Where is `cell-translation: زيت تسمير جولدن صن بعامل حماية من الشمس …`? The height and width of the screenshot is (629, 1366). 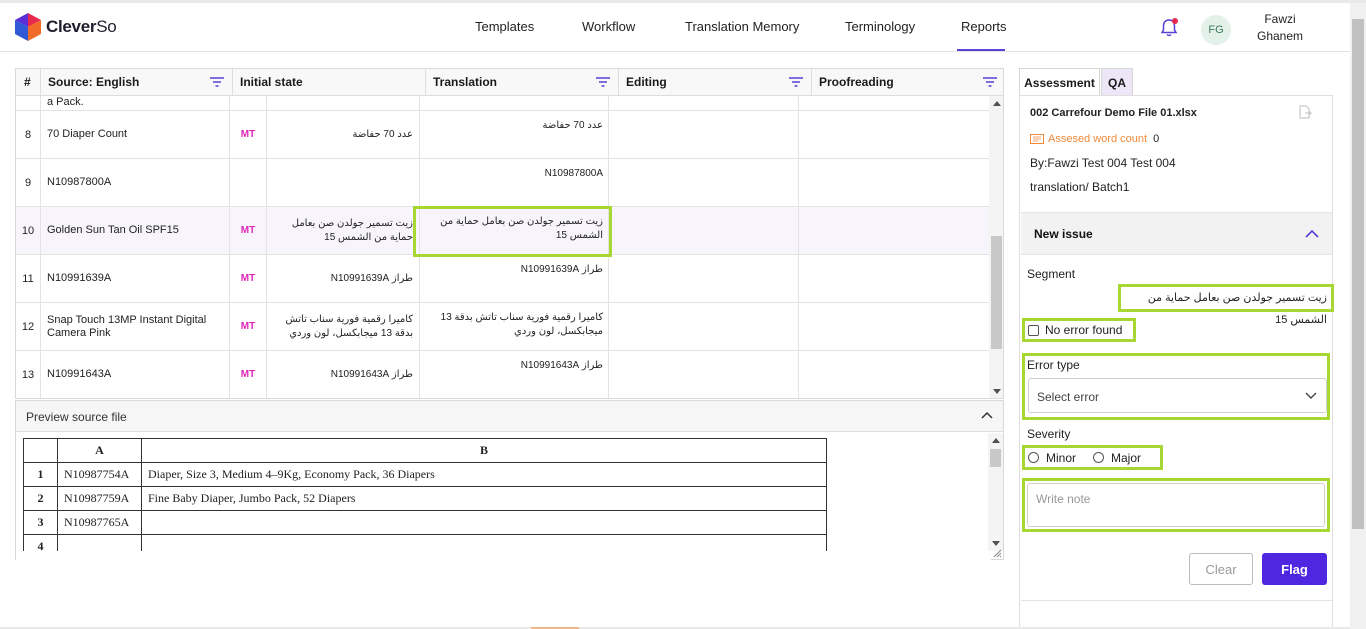 cell-translation: زيت تسمير جولدن صن بعامل حماية من الشمس … is located at coordinates (514, 230).